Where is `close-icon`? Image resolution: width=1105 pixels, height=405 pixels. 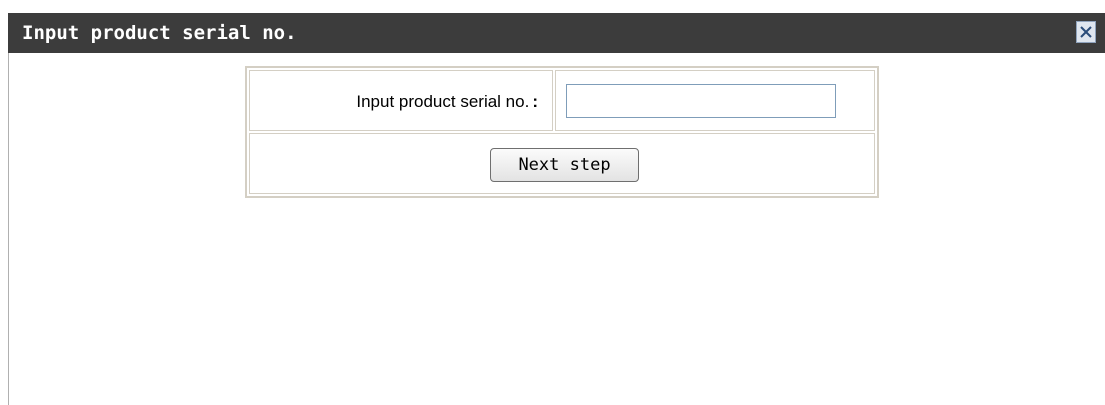
close-icon is located at coordinates (1086, 32).